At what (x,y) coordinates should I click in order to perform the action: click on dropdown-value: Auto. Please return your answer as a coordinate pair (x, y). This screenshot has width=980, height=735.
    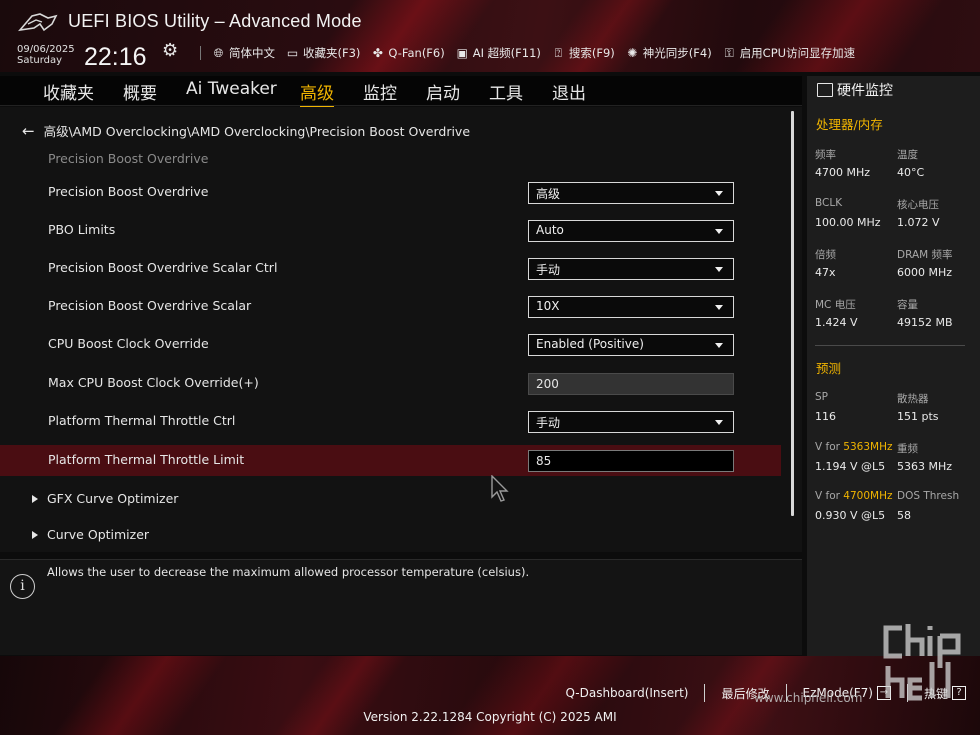
    Looking at the image, I should click on (550, 230).